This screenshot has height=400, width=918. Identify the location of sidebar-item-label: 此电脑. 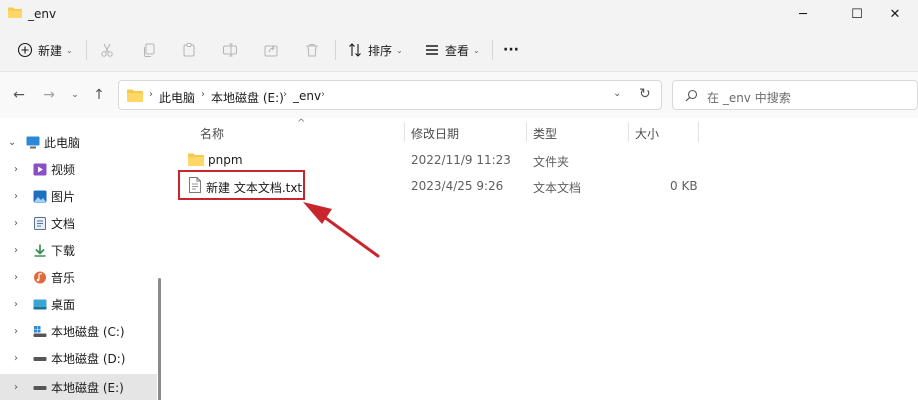
(62, 142).